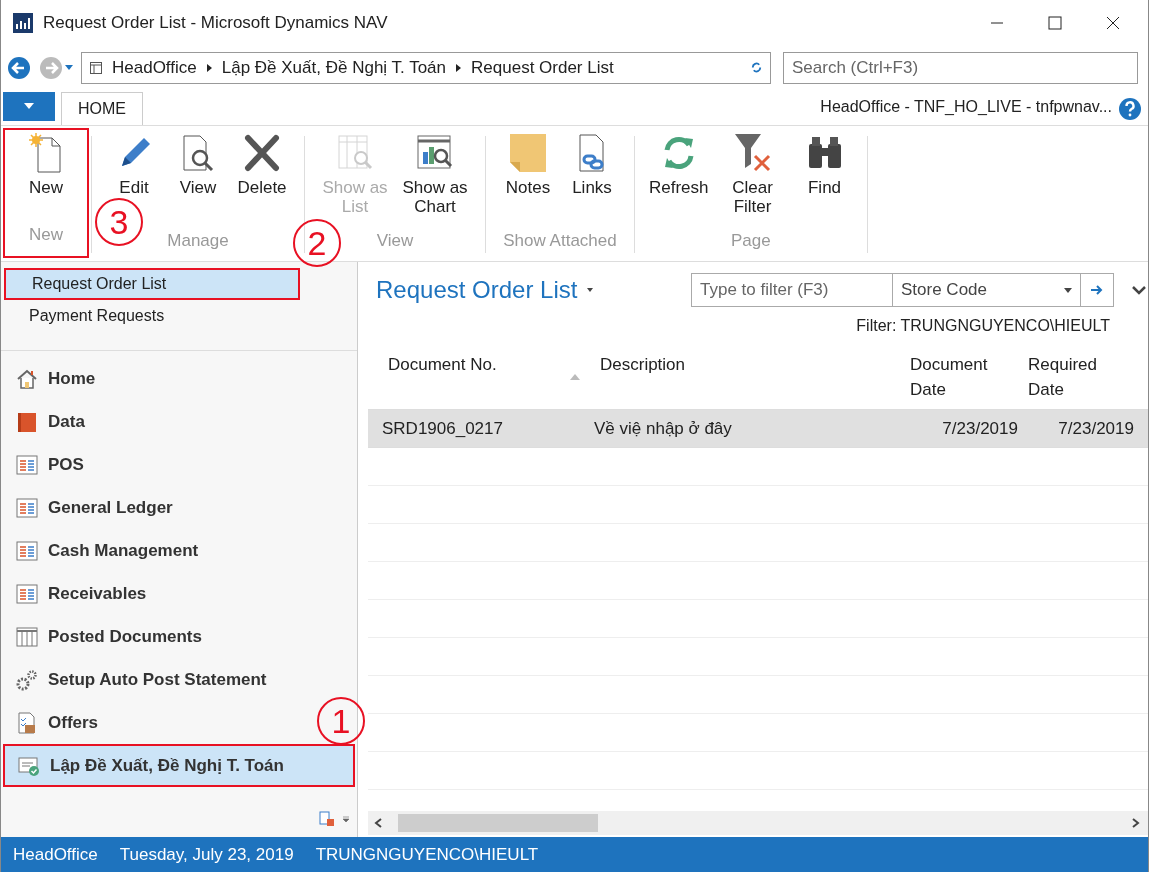  What do you see at coordinates (96, 67) in the screenshot?
I see `window-icon` at bounding box center [96, 67].